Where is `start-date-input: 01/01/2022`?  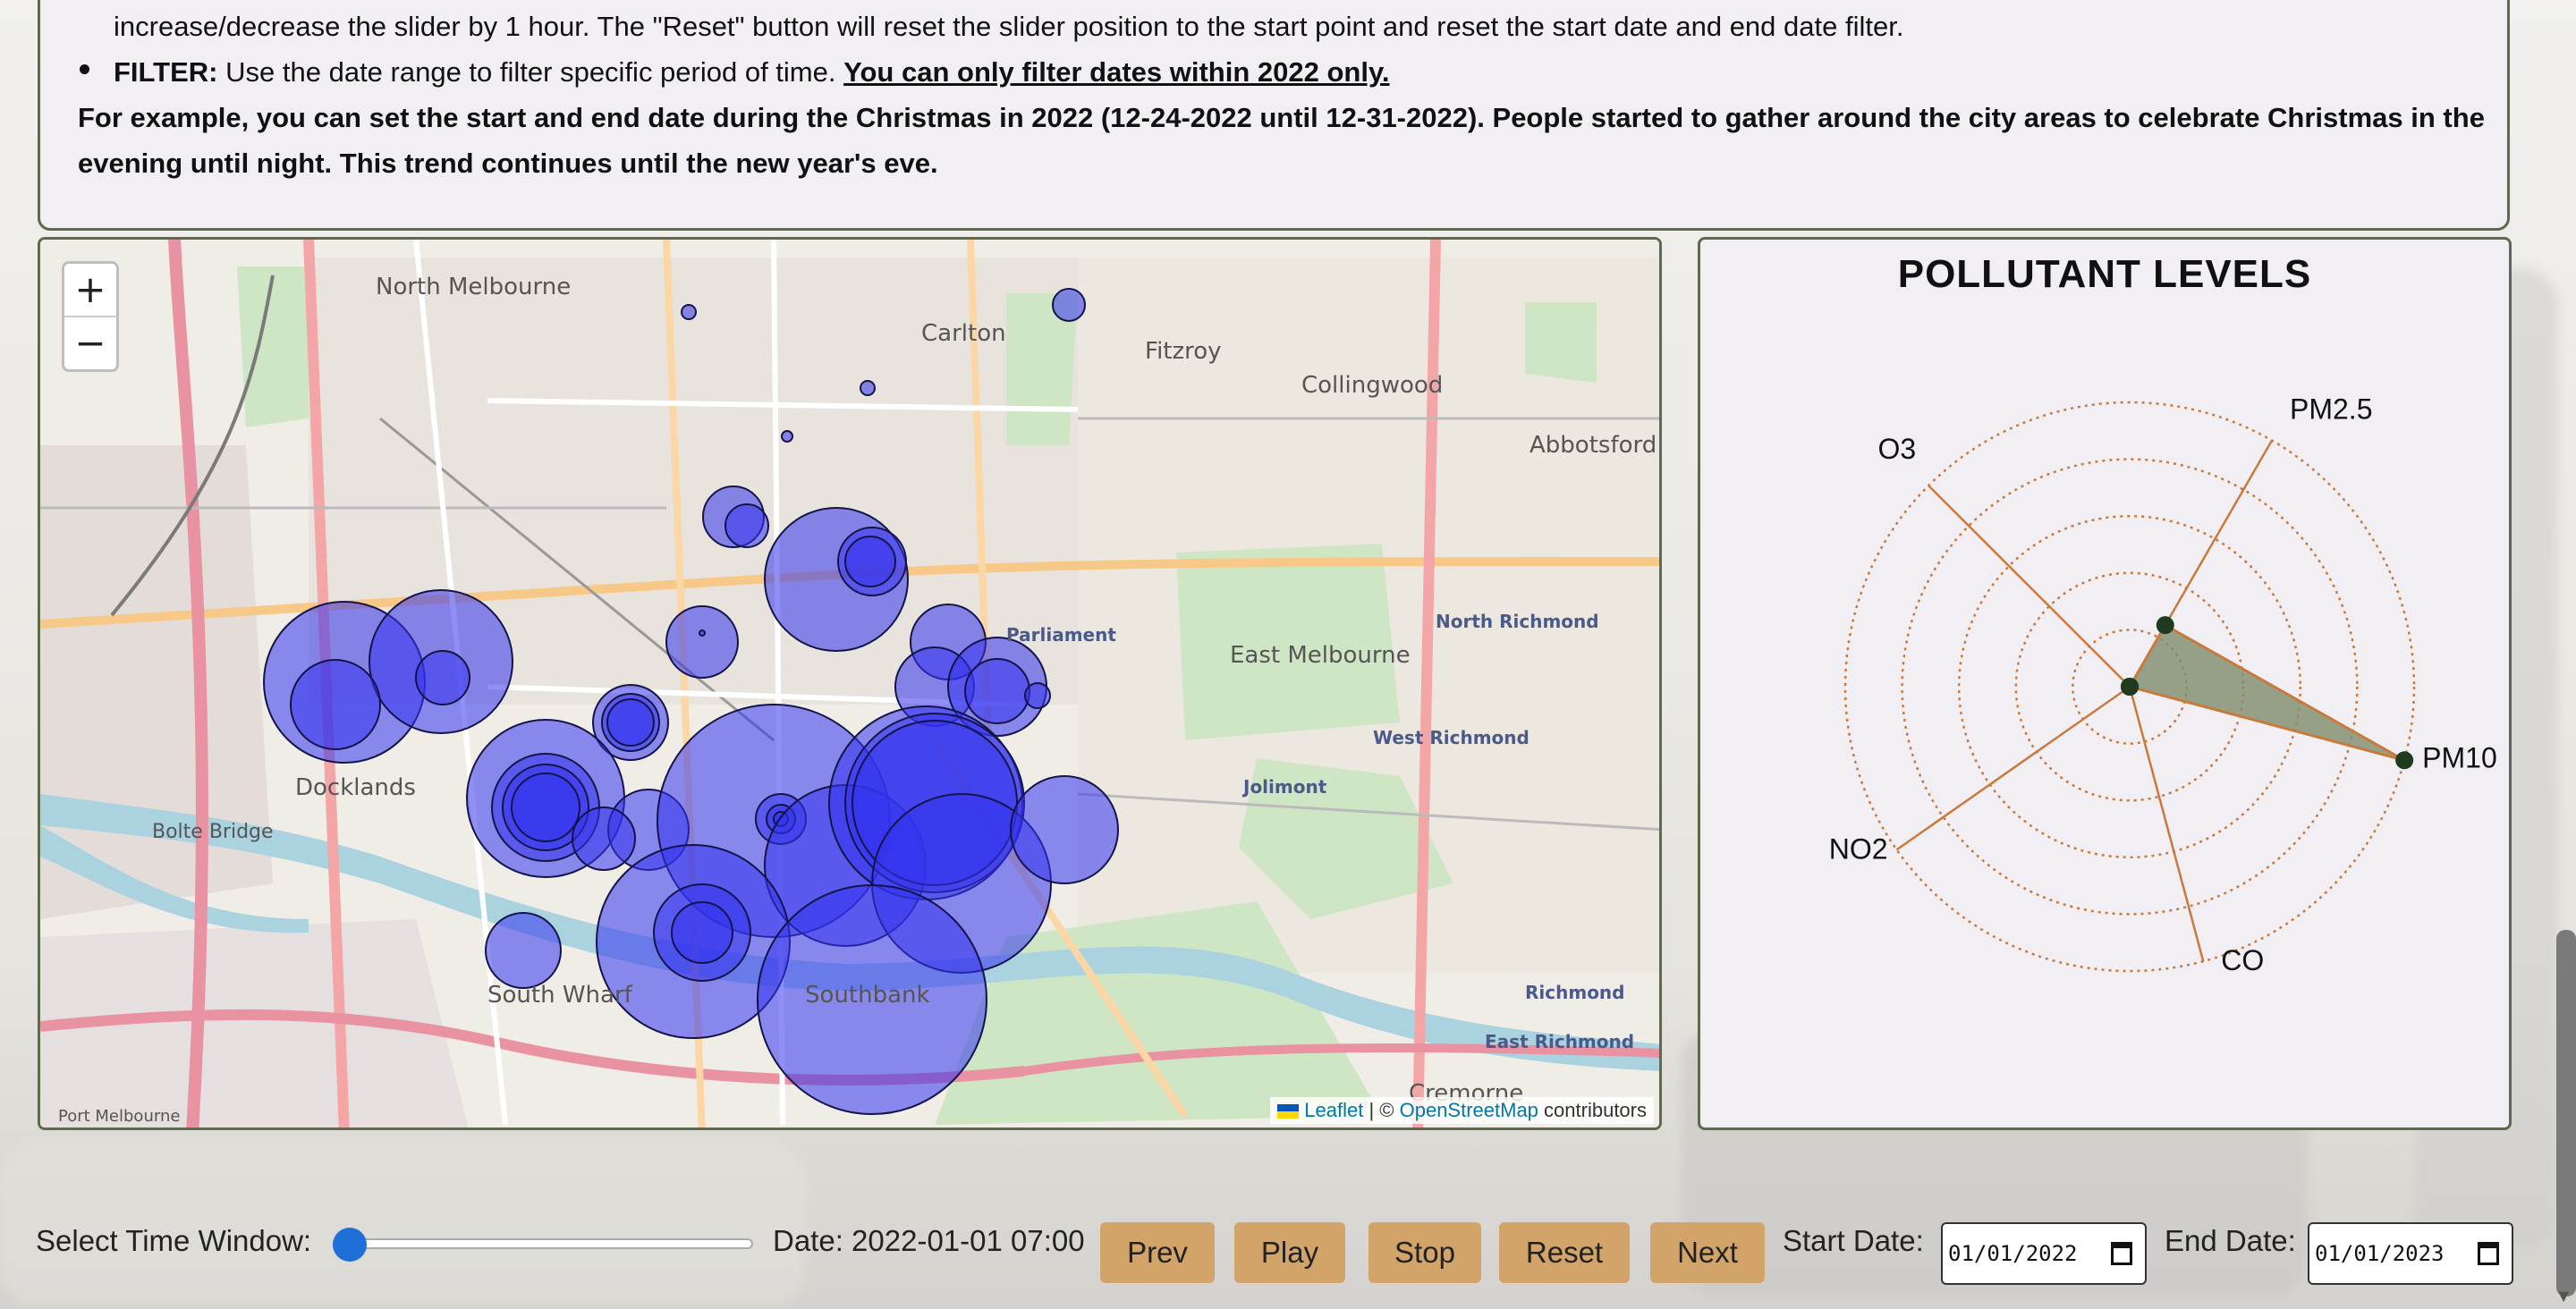
start-date-input: 01/01/2022 is located at coordinates (2044, 1253).